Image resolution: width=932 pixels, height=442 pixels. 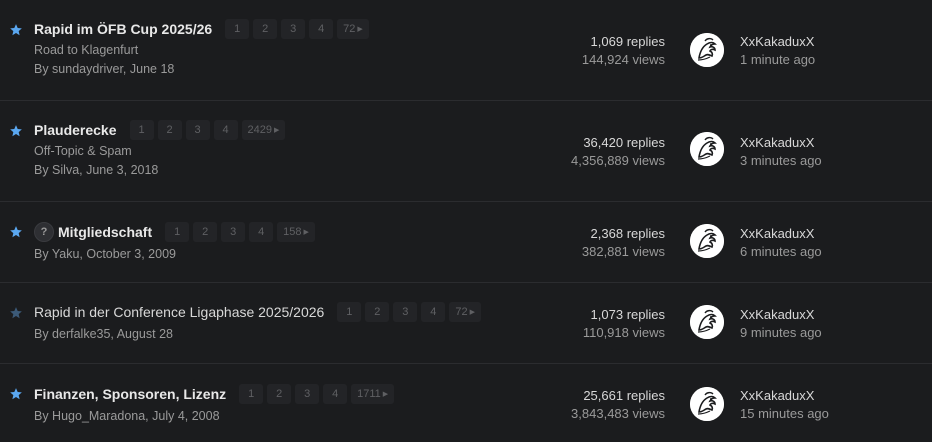 I want to click on view-count: 3,843,483 views, so click(x=618, y=413).